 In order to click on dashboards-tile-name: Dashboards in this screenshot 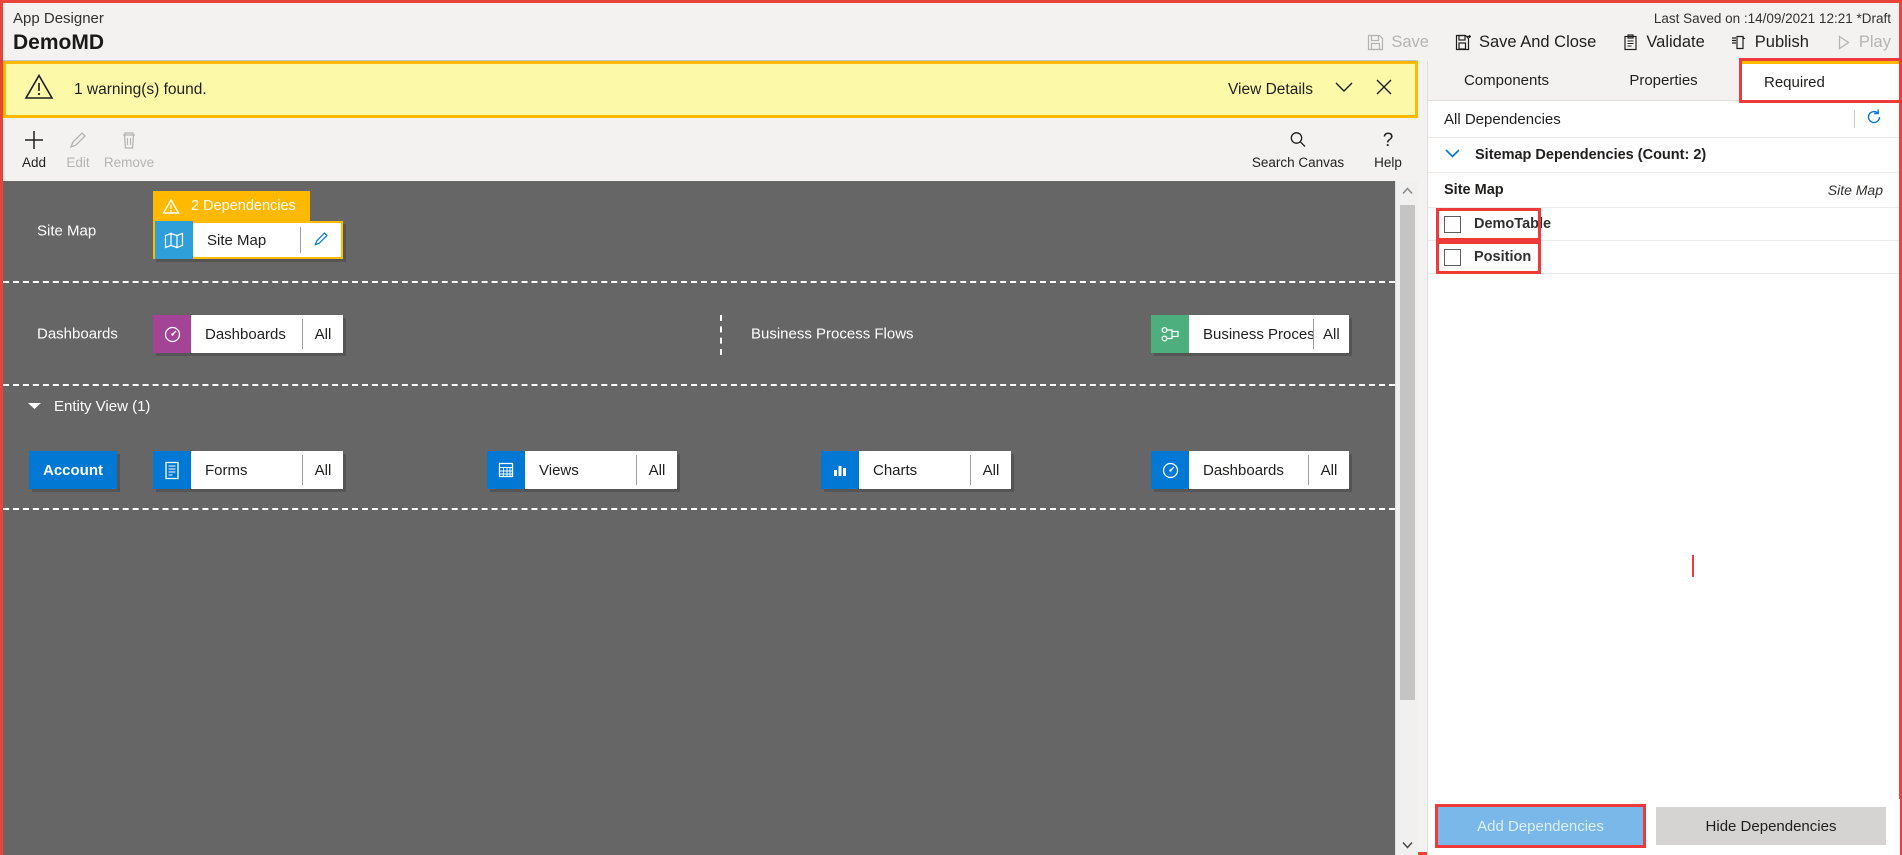, I will do `click(245, 334)`.